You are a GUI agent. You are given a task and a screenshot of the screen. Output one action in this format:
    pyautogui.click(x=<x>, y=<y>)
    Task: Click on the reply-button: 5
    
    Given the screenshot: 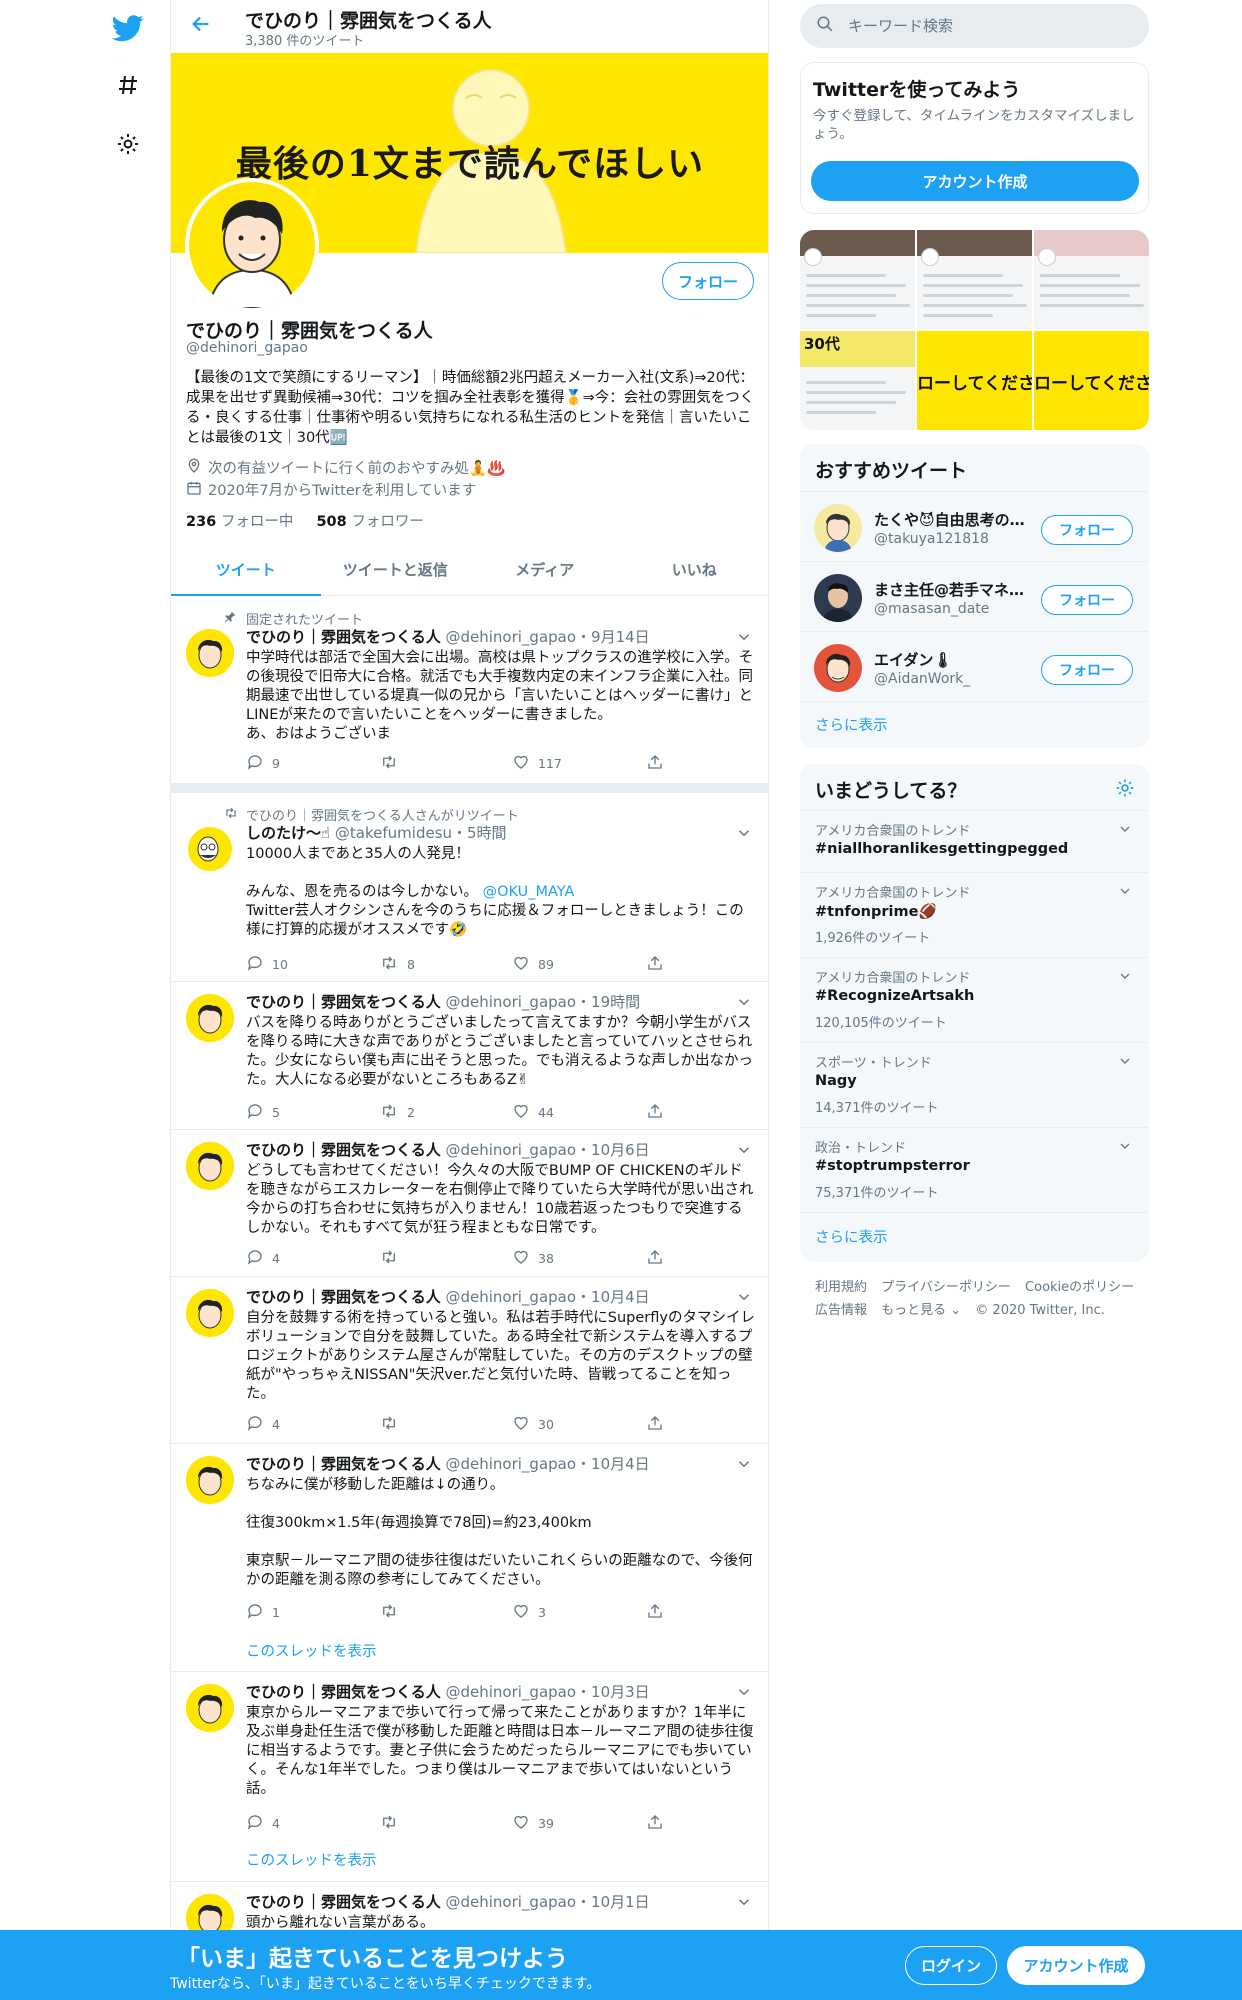 What is the action you would take?
    pyautogui.click(x=263, y=1112)
    